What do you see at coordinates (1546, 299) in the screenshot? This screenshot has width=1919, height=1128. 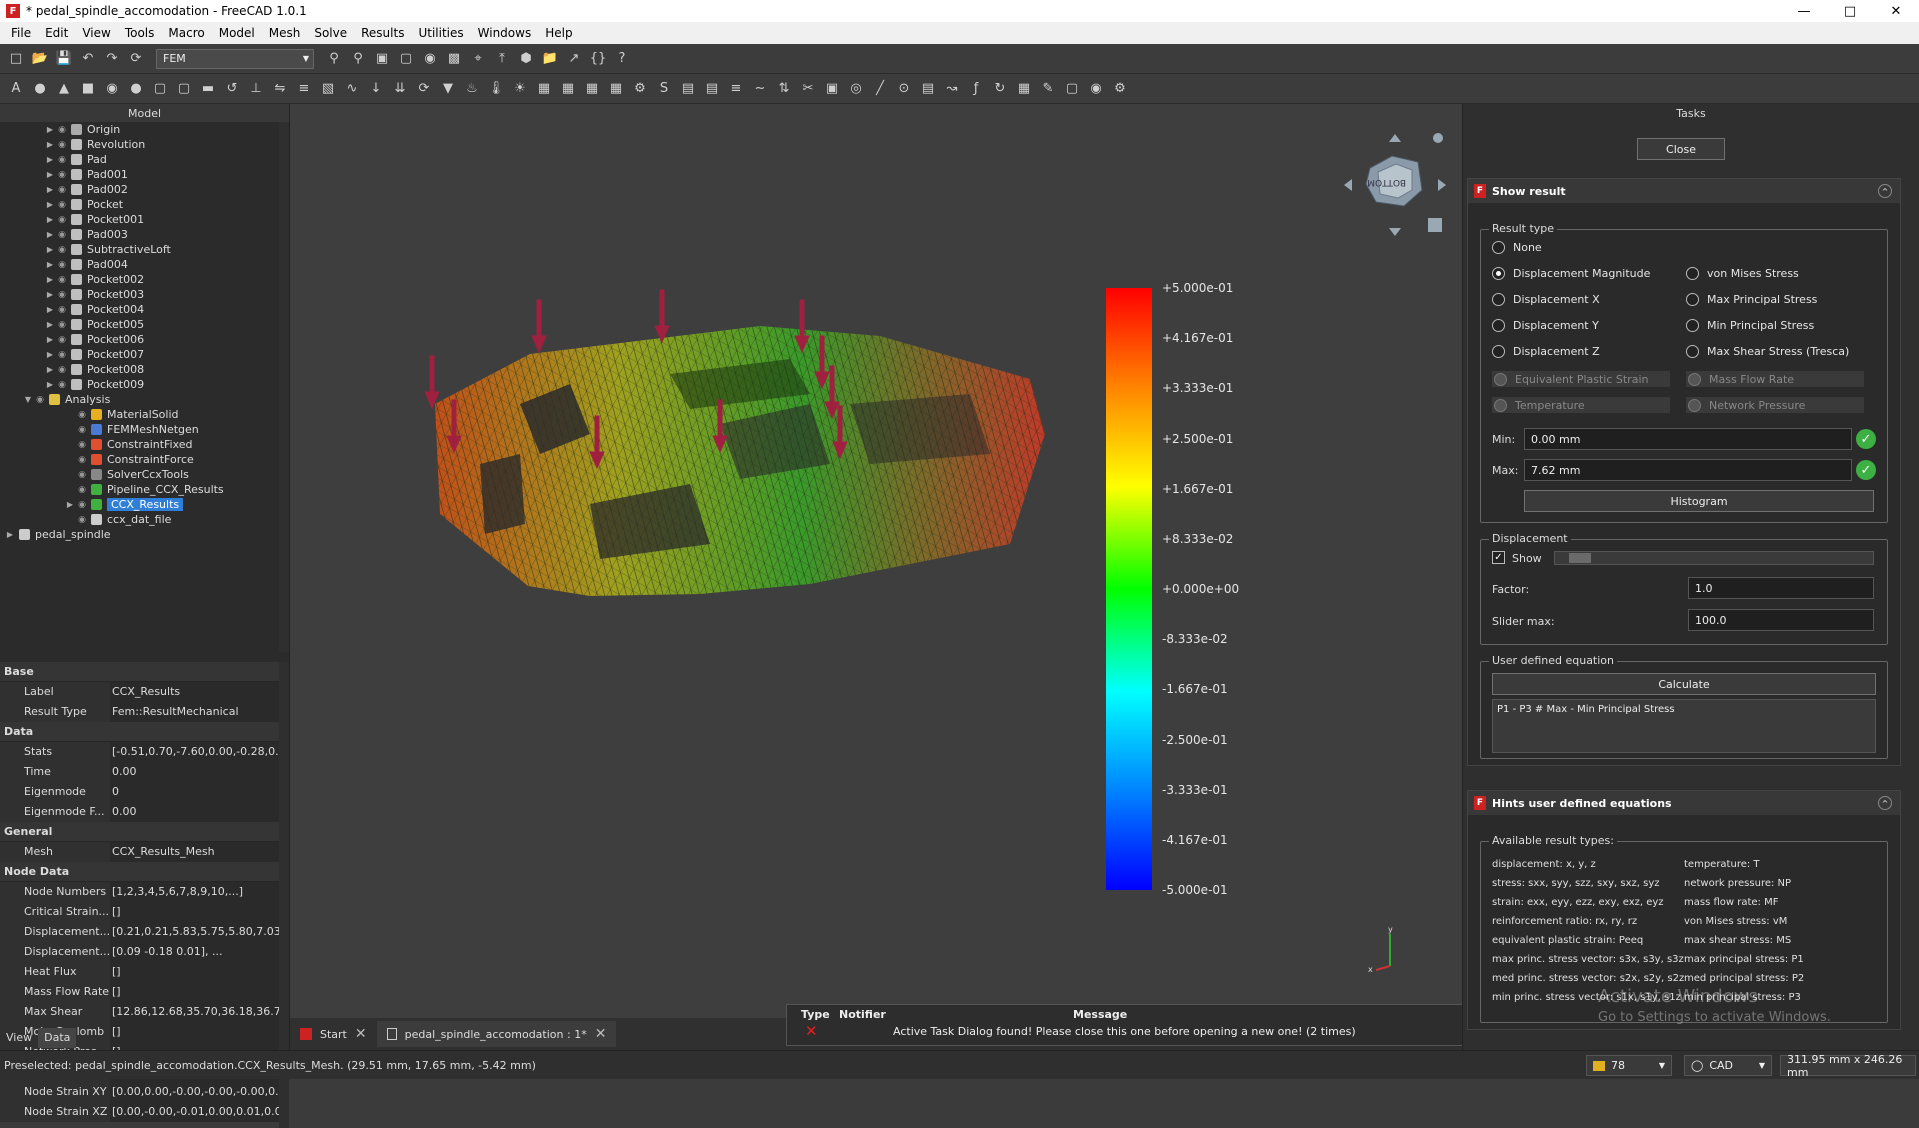 I see `result-type-radio: Displacement X` at bounding box center [1546, 299].